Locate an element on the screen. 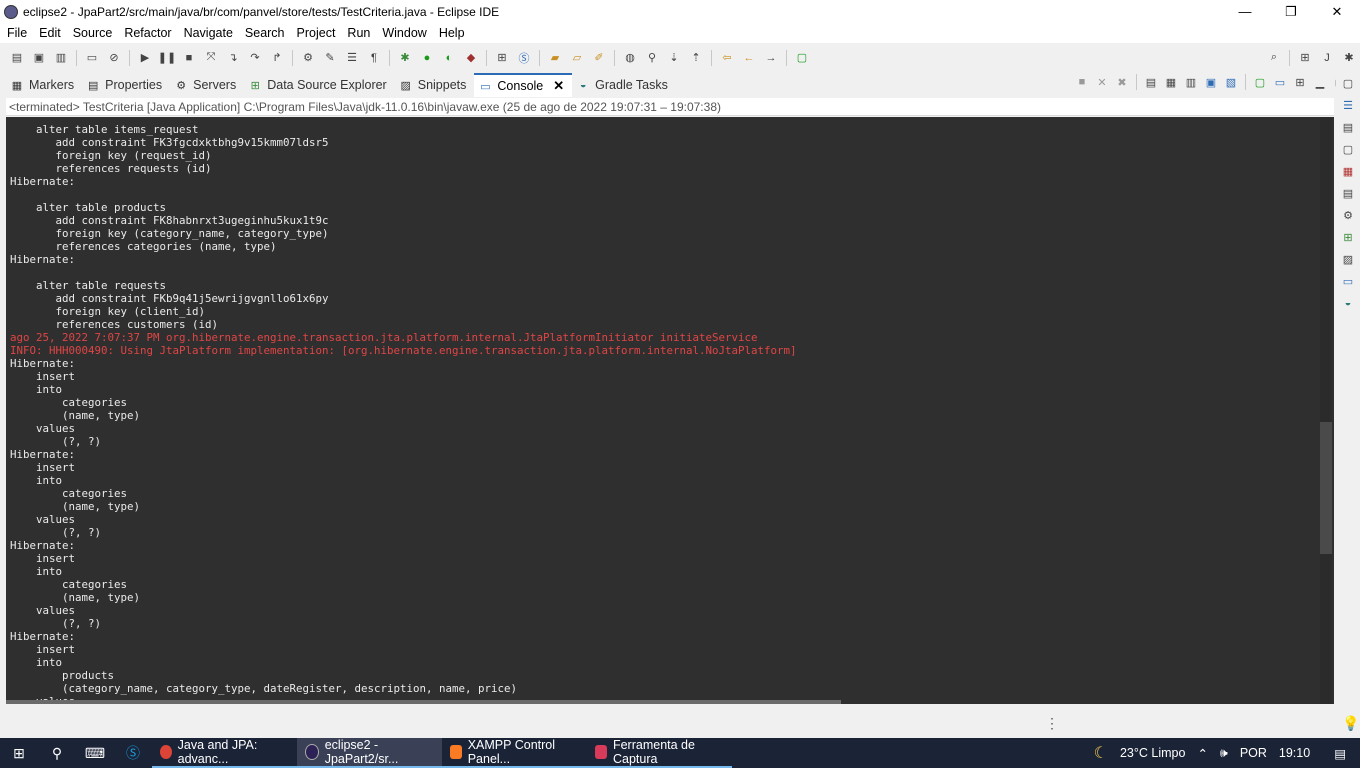 This screenshot has width=1360, height=768. run-icon: ● is located at coordinates (427, 58).